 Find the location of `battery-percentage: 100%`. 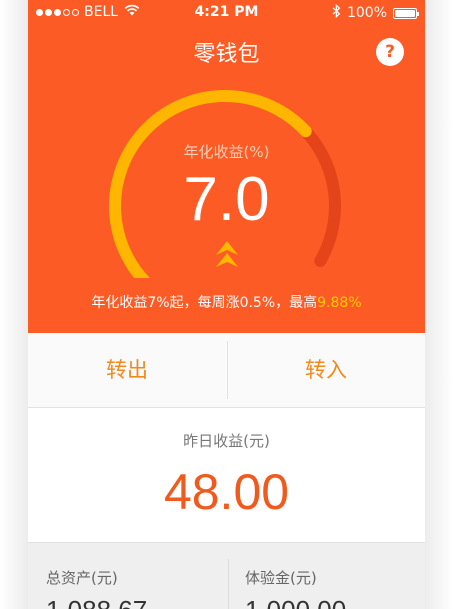

battery-percentage: 100% is located at coordinates (366, 13).